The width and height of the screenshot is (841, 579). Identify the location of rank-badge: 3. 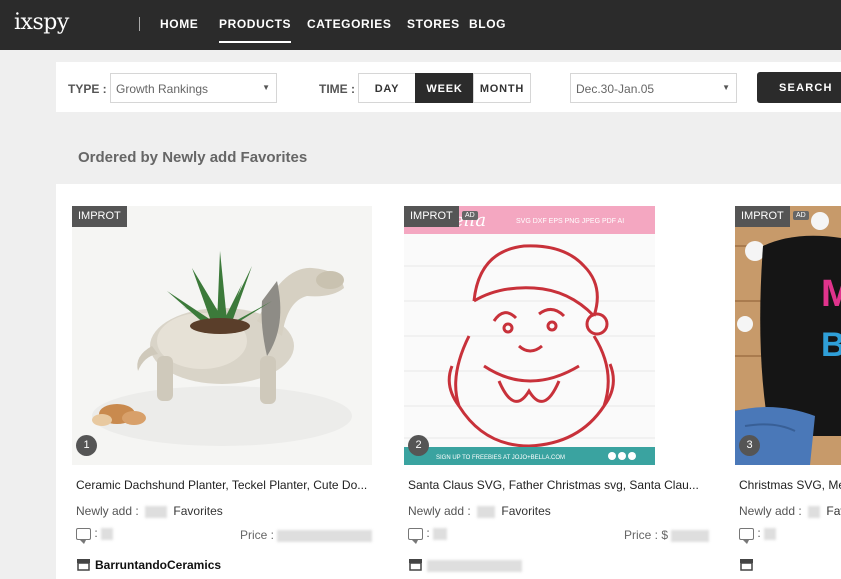
(749, 445).